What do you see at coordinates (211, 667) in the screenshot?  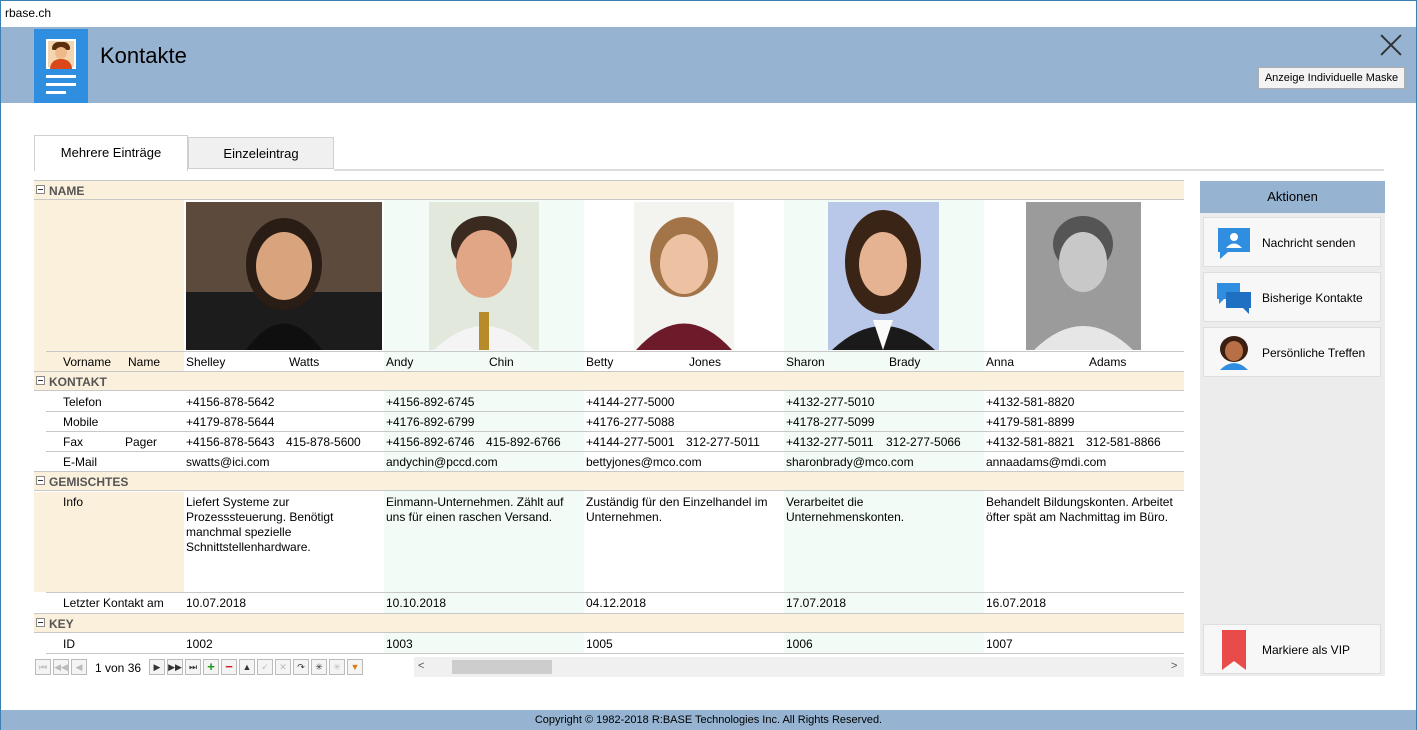 I see `add-icon: +` at bounding box center [211, 667].